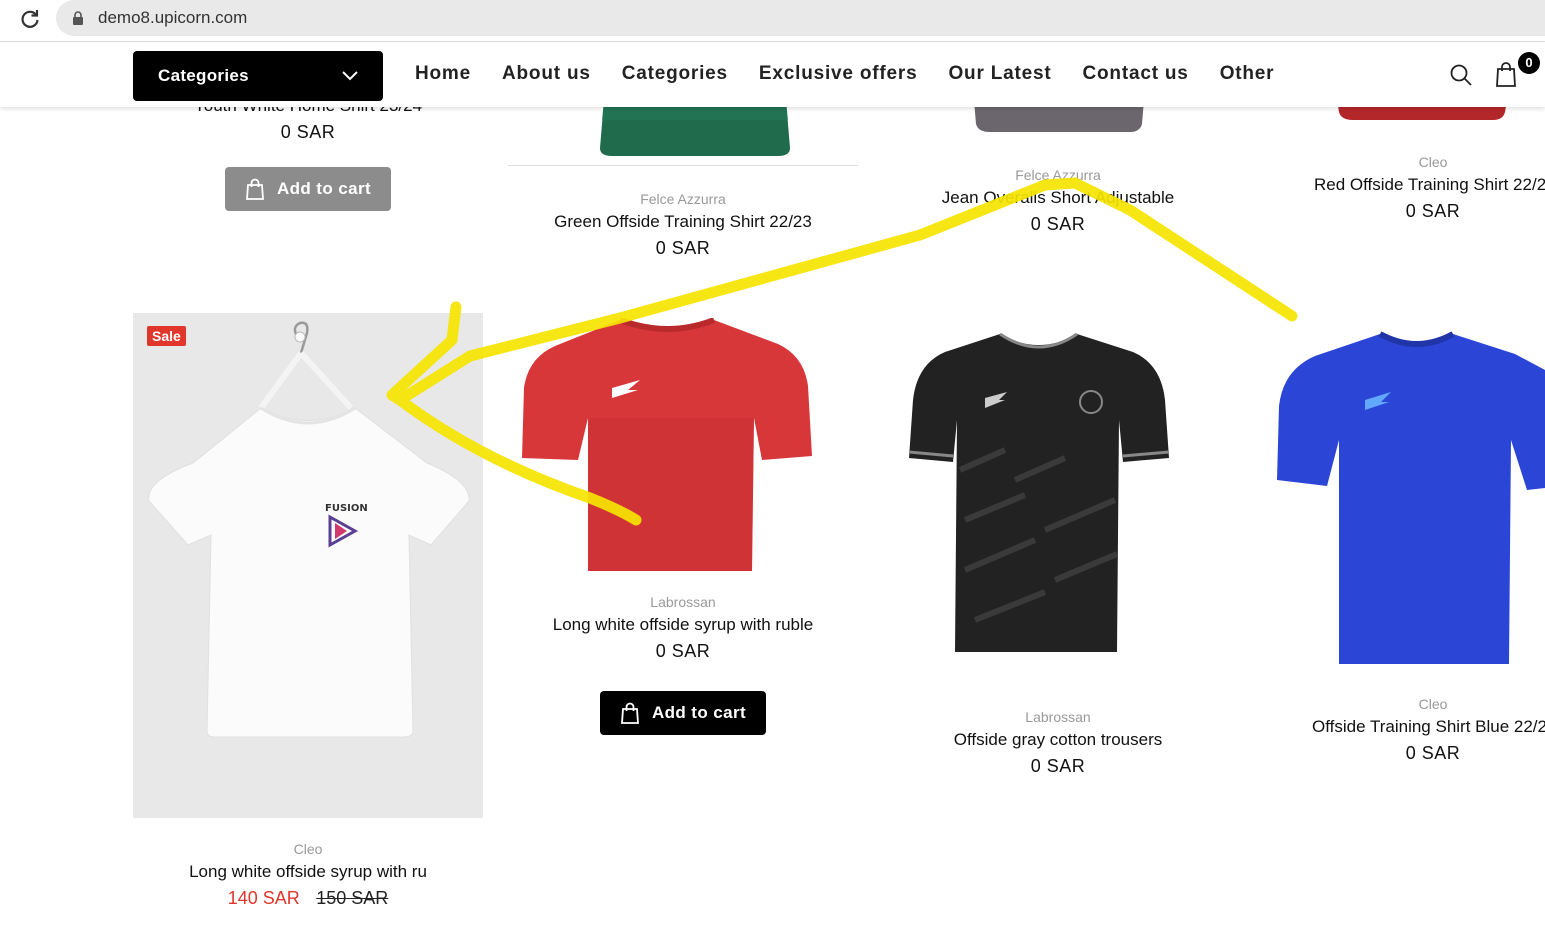 The image size is (1545, 927). Describe the element at coordinates (683, 222) in the screenshot. I see `product-name: Green Offside Training Shirt 22/23` at that location.